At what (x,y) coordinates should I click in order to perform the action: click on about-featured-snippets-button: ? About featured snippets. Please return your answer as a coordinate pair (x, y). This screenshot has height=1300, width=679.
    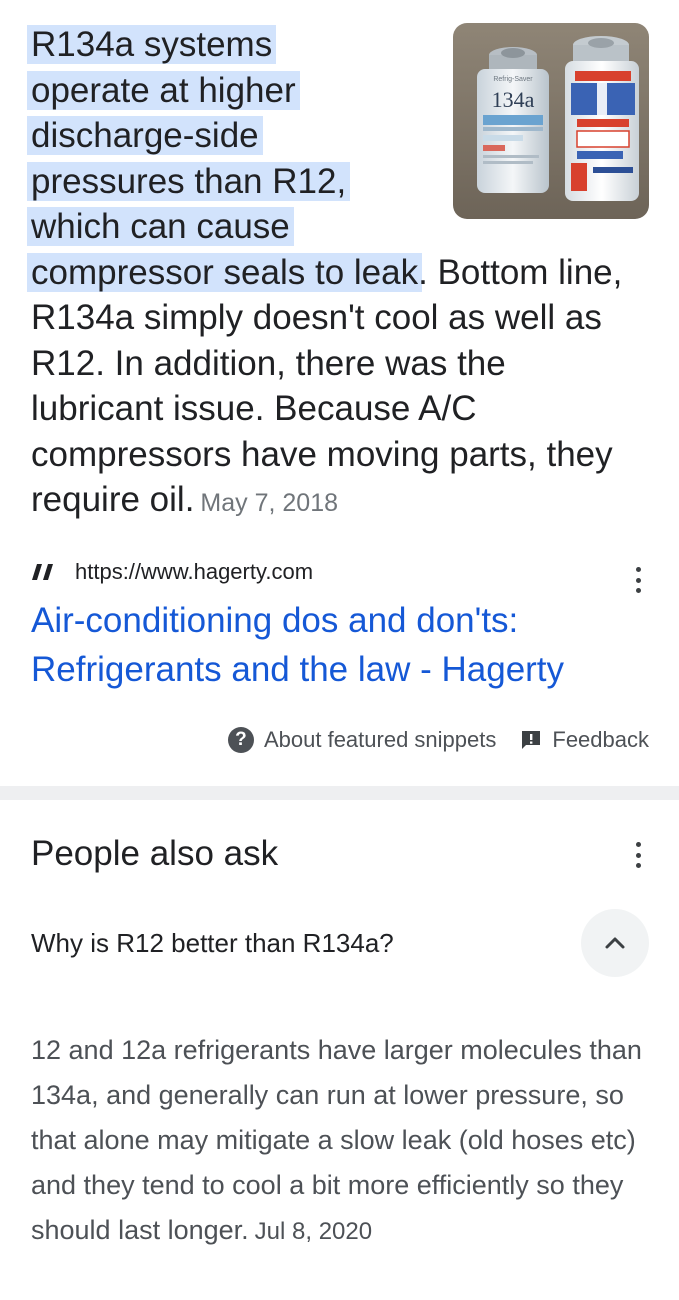
    Looking at the image, I should click on (362, 740).